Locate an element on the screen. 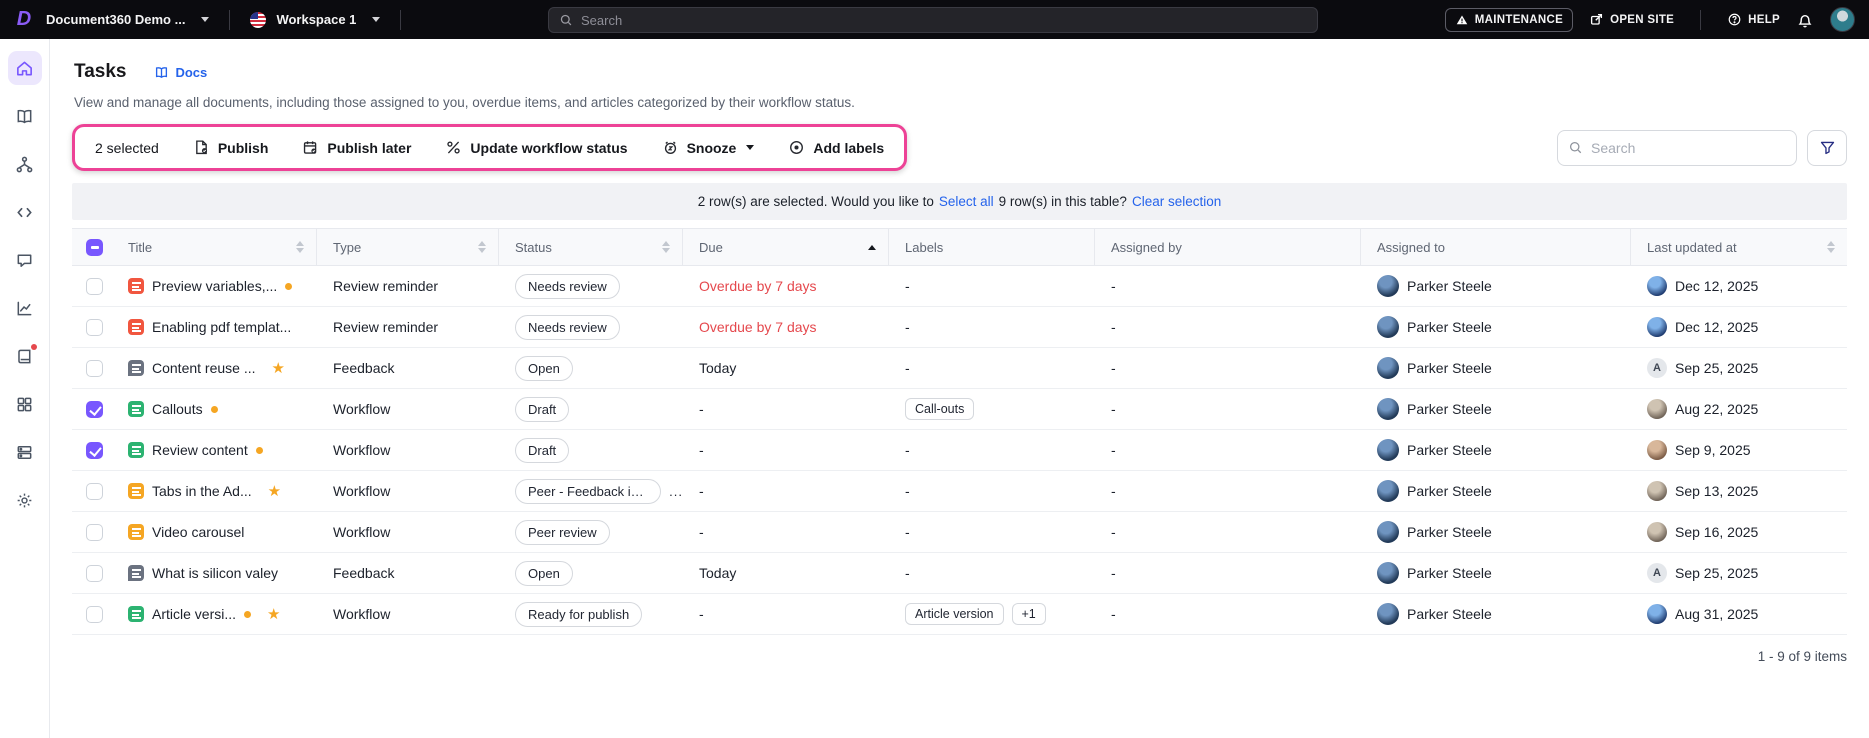 Image resolution: width=1869 pixels, height=738 pixels. column-header-last-updated-at: Last updated at is located at coordinates (1739, 247).